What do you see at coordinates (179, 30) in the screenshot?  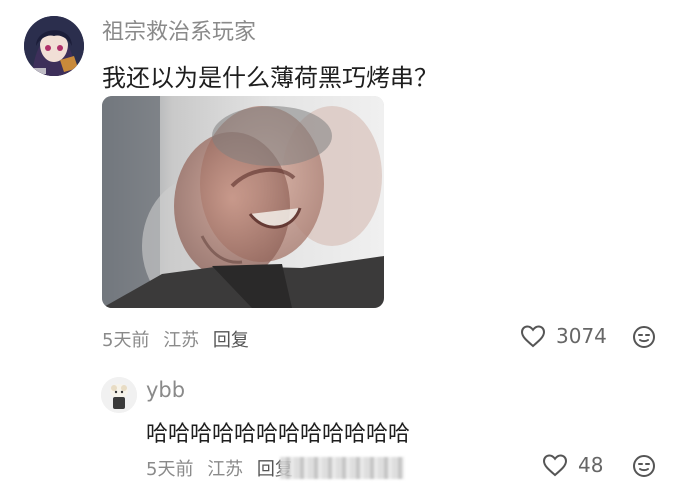 I see `commenter-username: 祖宗救治系玩家` at bounding box center [179, 30].